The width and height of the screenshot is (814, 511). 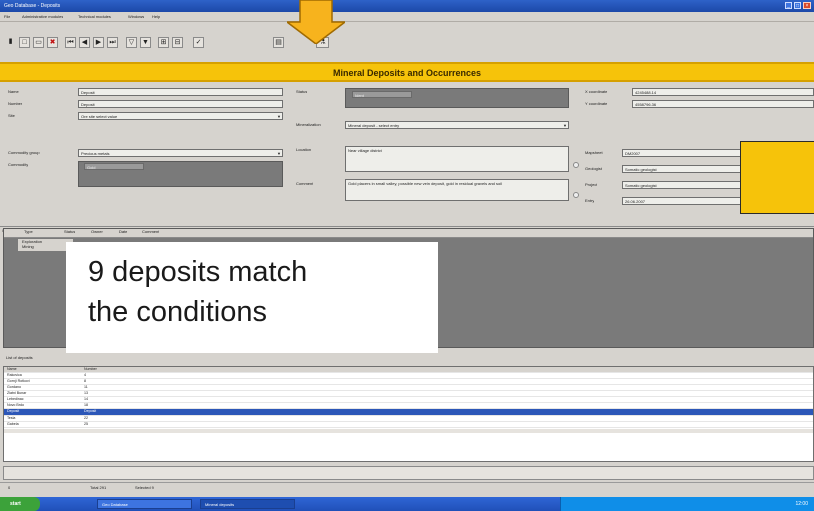 What do you see at coordinates (797, 5) in the screenshot?
I see `maximize-button: □` at bounding box center [797, 5].